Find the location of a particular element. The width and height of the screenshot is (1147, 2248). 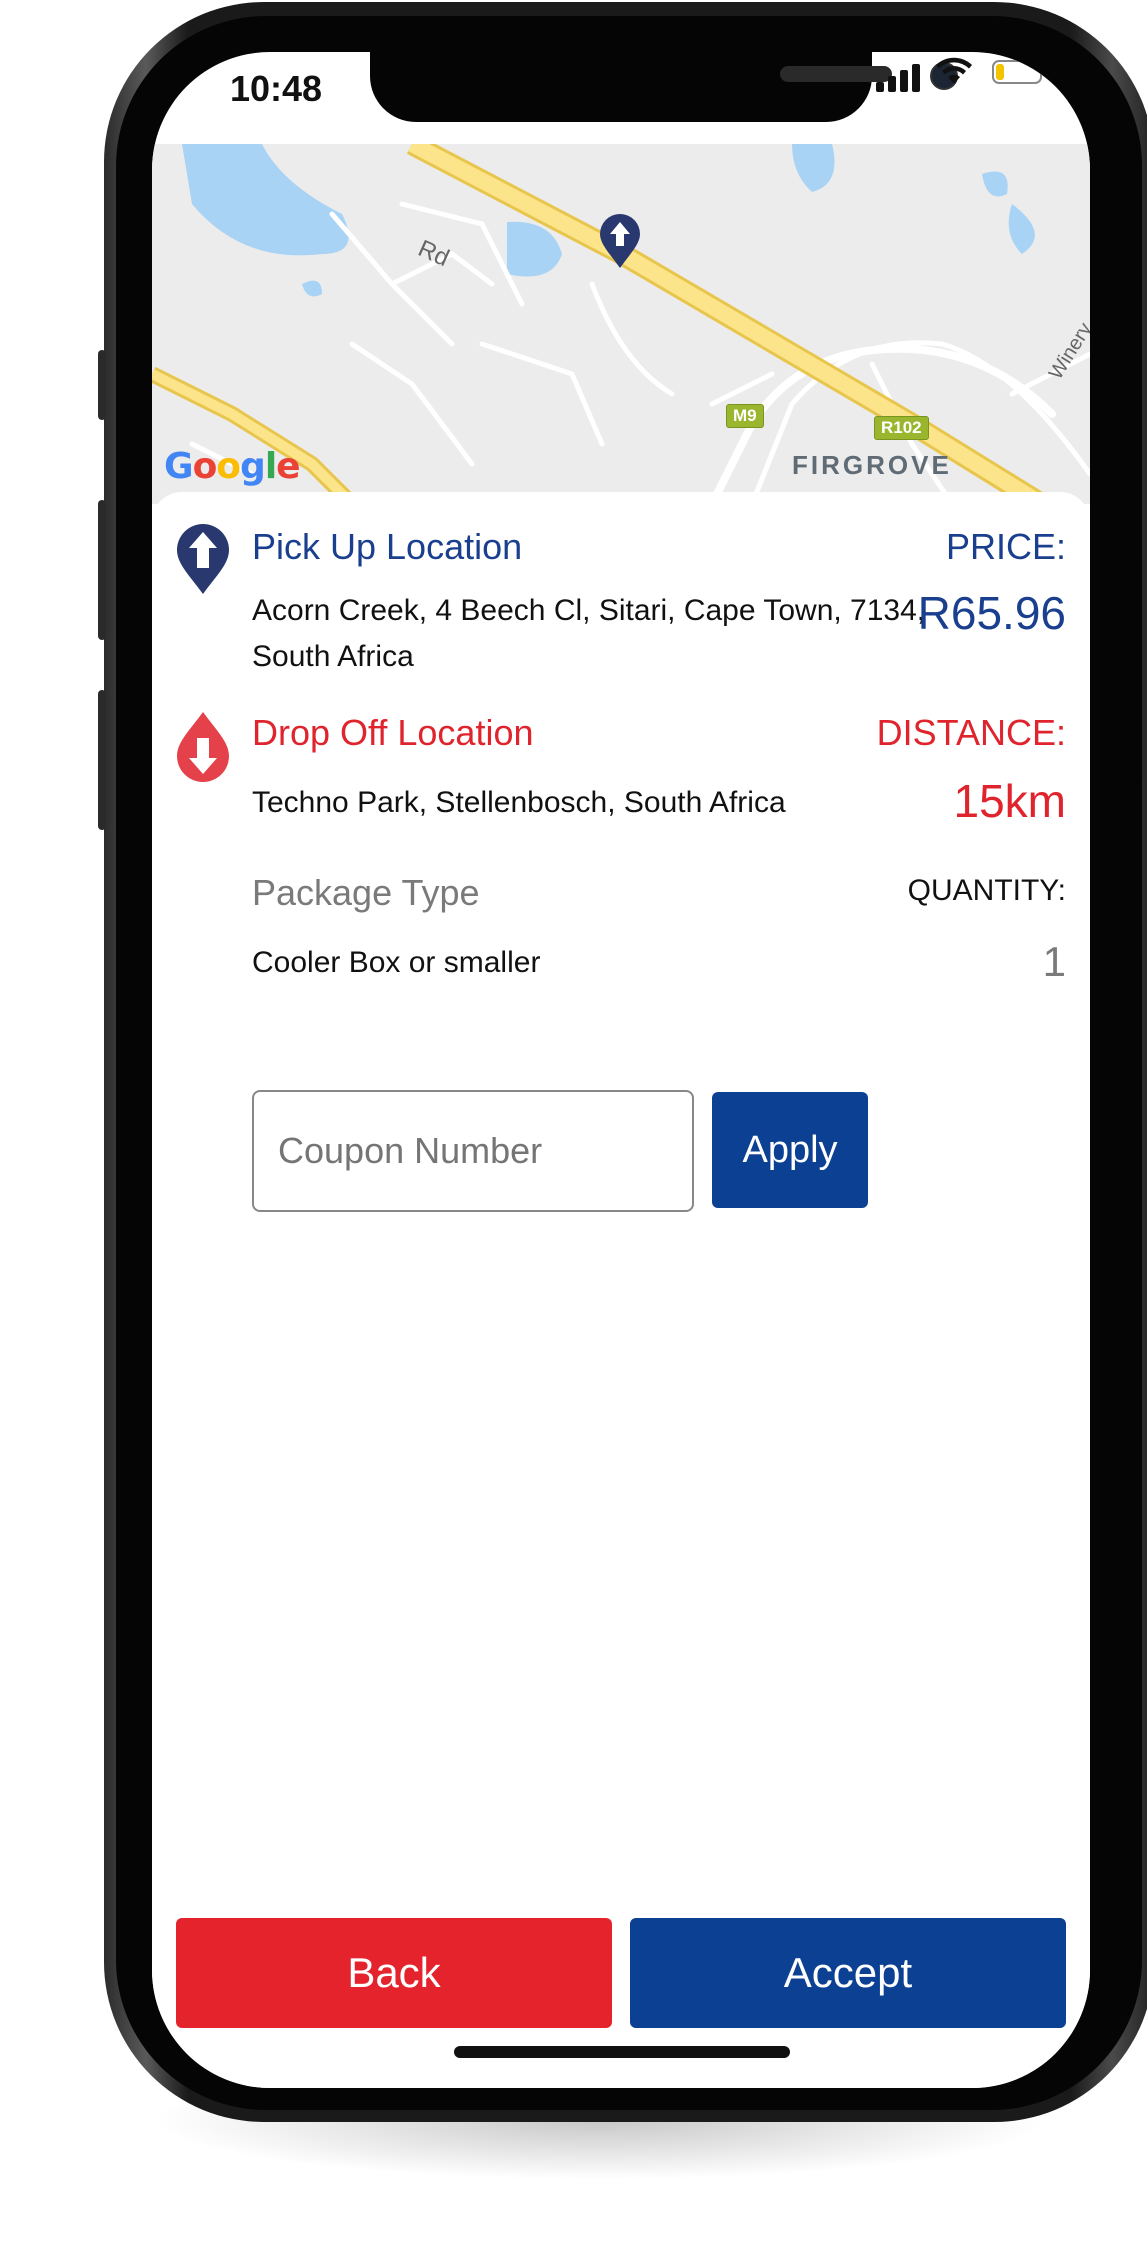

dropoff-location-title: Drop Off Location is located at coordinates (393, 732).